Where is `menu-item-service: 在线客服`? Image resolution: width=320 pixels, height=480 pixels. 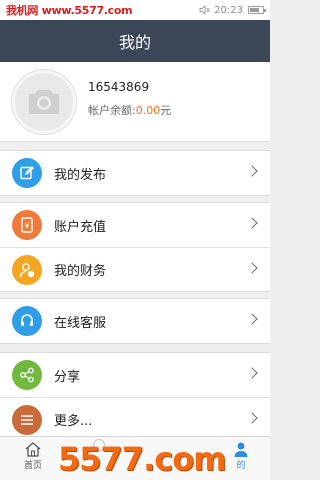 menu-item-service: 在线客服 is located at coordinates (135, 321).